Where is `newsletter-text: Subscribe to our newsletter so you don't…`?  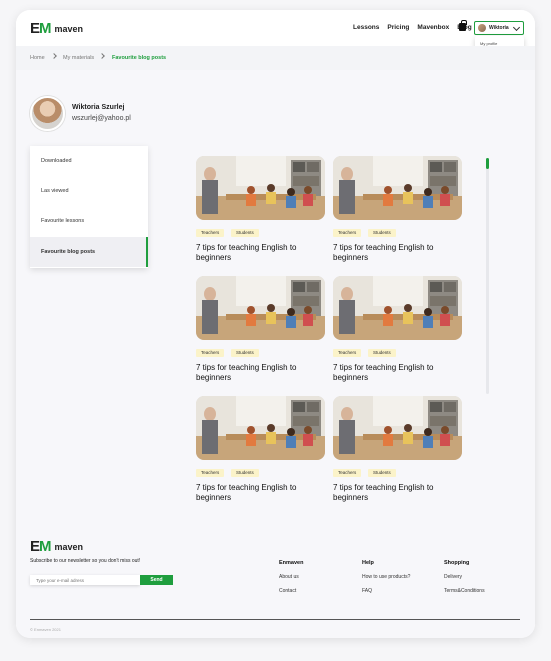 newsletter-text: Subscribe to our newsletter so you don't… is located at coordinates (85, 561).